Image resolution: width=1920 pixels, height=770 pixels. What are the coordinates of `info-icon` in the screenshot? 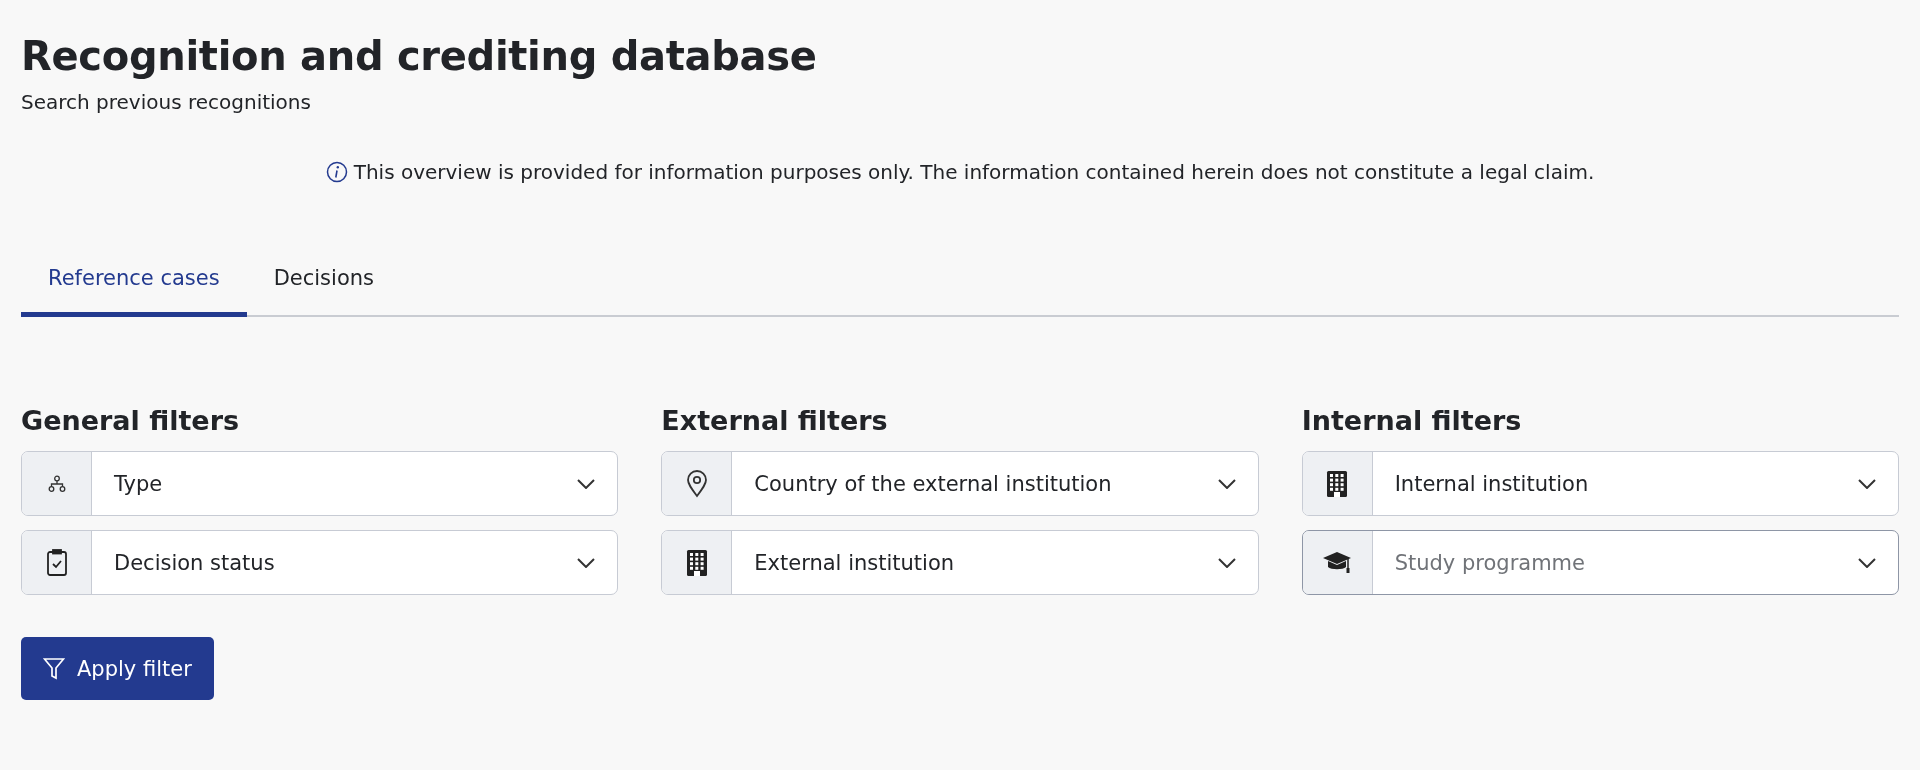 It's located at (336, 172).